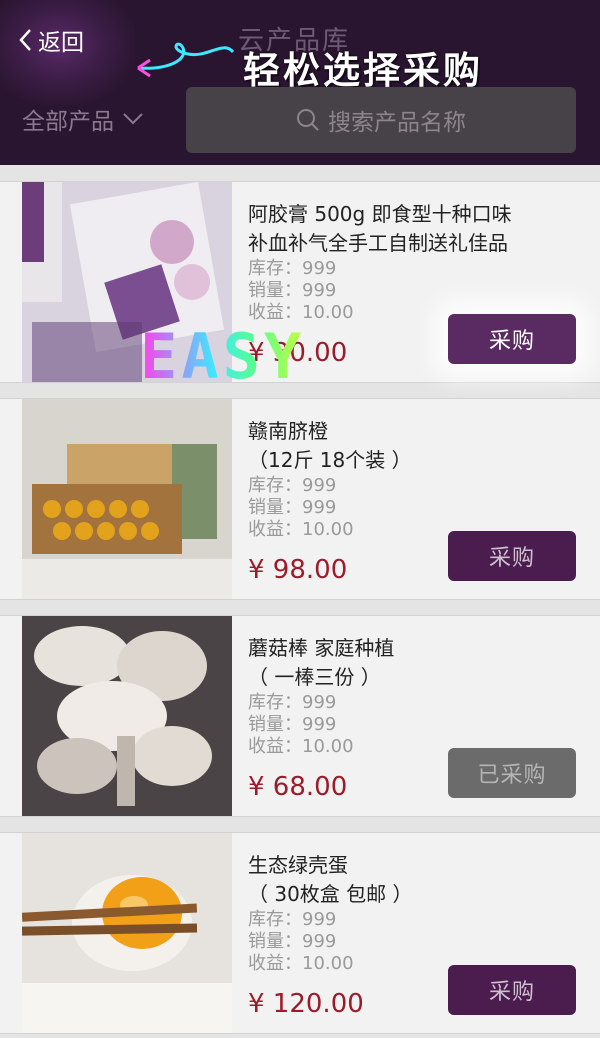 This screenshot has width=600, height=1038. I want to click on product-price: ¥ 68.00, so click(298, 787).